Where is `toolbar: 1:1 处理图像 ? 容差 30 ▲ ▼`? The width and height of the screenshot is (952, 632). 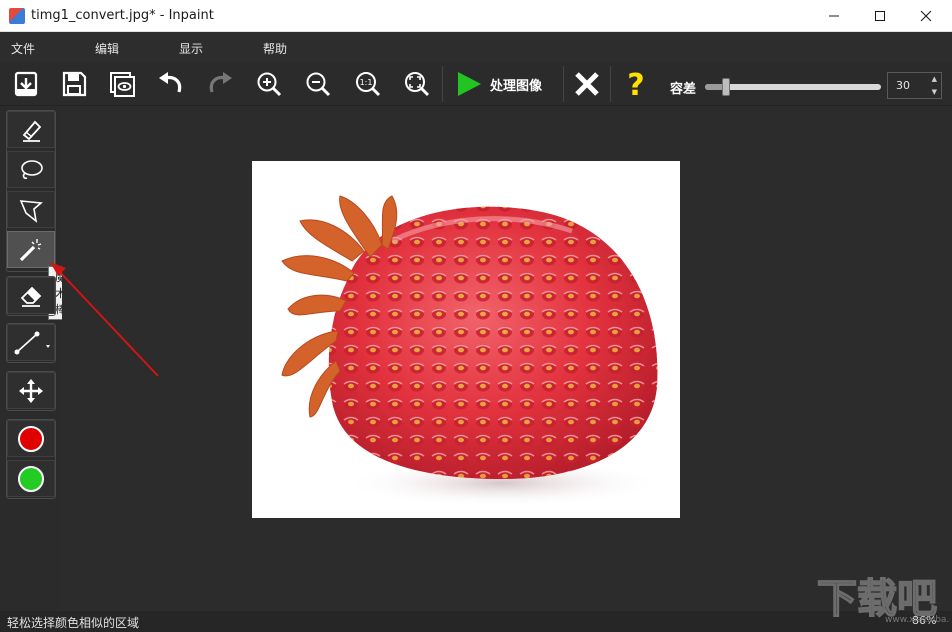
toolbar: 1:1 处理图像 ? 容差 30 ▲ ▼ is located at coordinates (476, 84).